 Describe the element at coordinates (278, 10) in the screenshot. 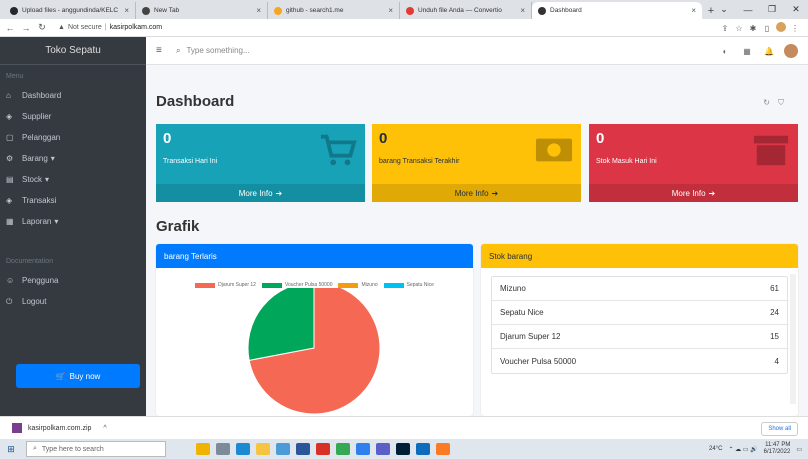

I see `search-site-icon` at that location.